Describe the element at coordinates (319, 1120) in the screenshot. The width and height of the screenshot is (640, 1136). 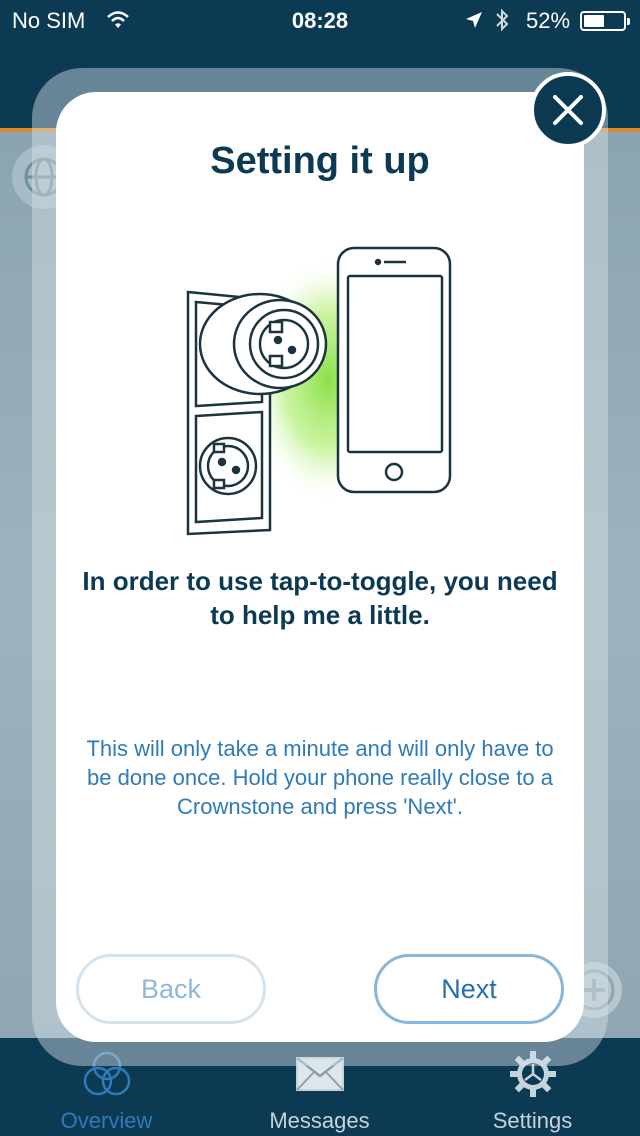
I see `tab-messages-label: Messages` at that location.